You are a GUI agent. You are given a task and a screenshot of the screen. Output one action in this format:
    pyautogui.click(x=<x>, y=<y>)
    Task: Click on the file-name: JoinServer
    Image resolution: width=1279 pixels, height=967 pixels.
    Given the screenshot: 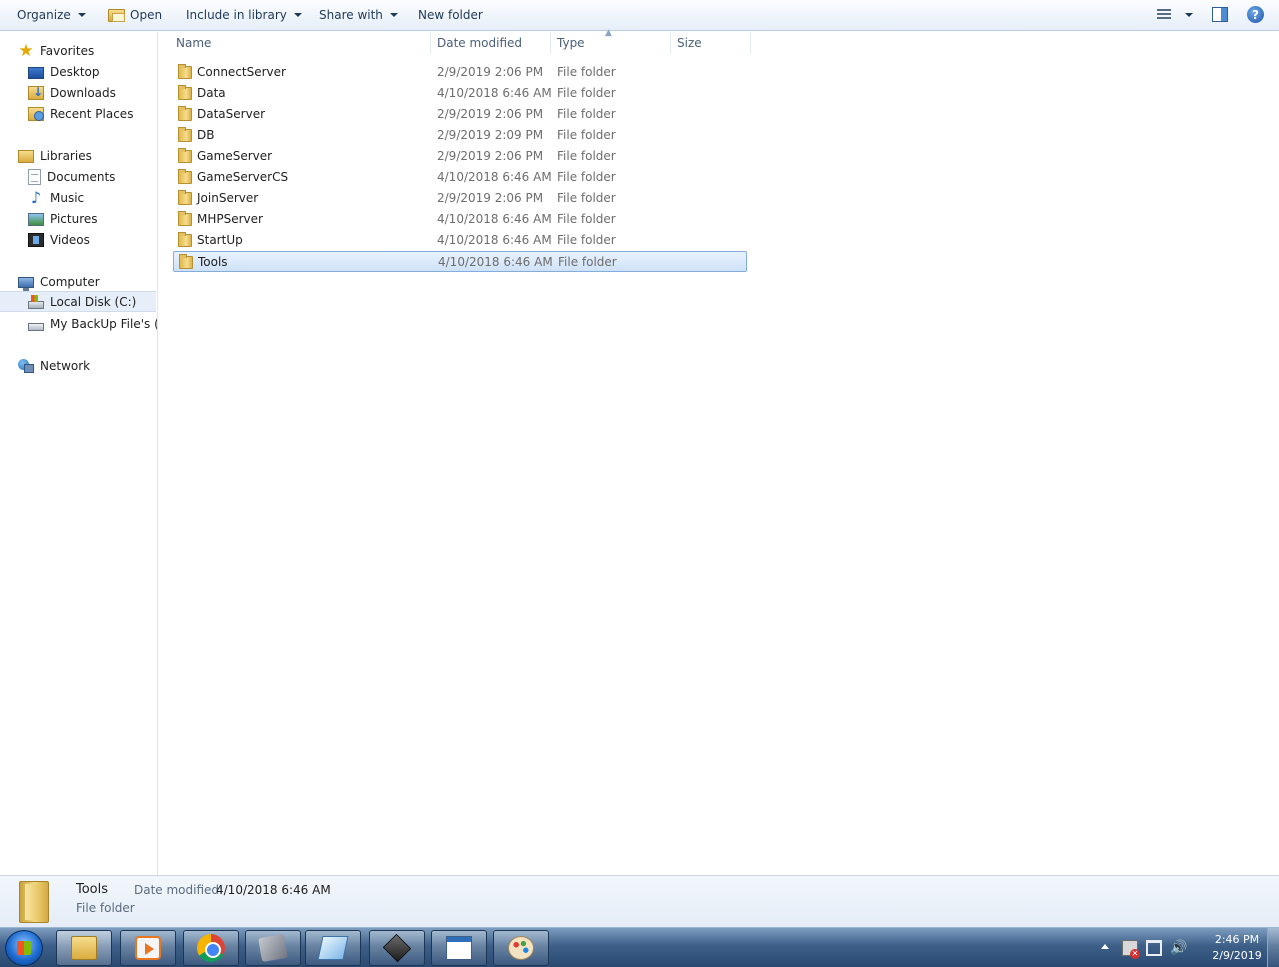 What is the action you would take?
    pyautogui.click(x=228, y=198)
    